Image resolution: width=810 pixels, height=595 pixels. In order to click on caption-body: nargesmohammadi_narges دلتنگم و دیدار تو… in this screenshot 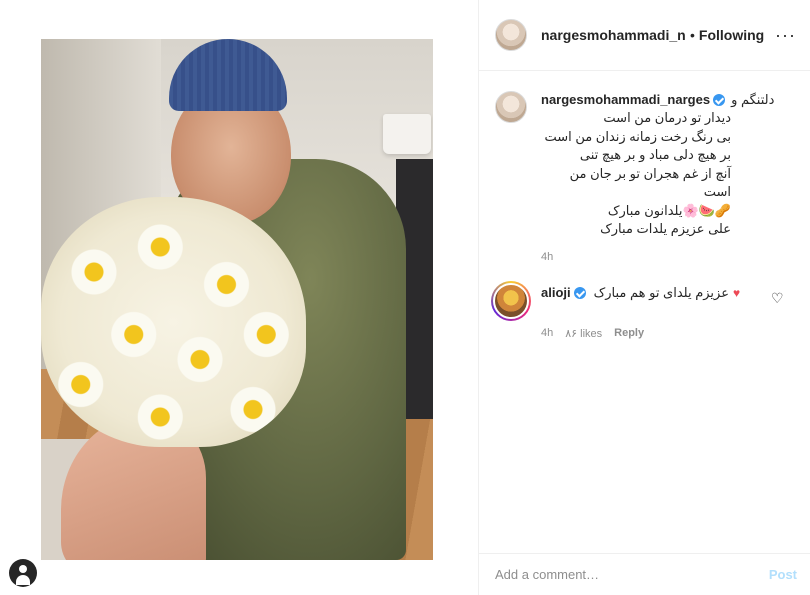, I will do `click(666, 177)`.